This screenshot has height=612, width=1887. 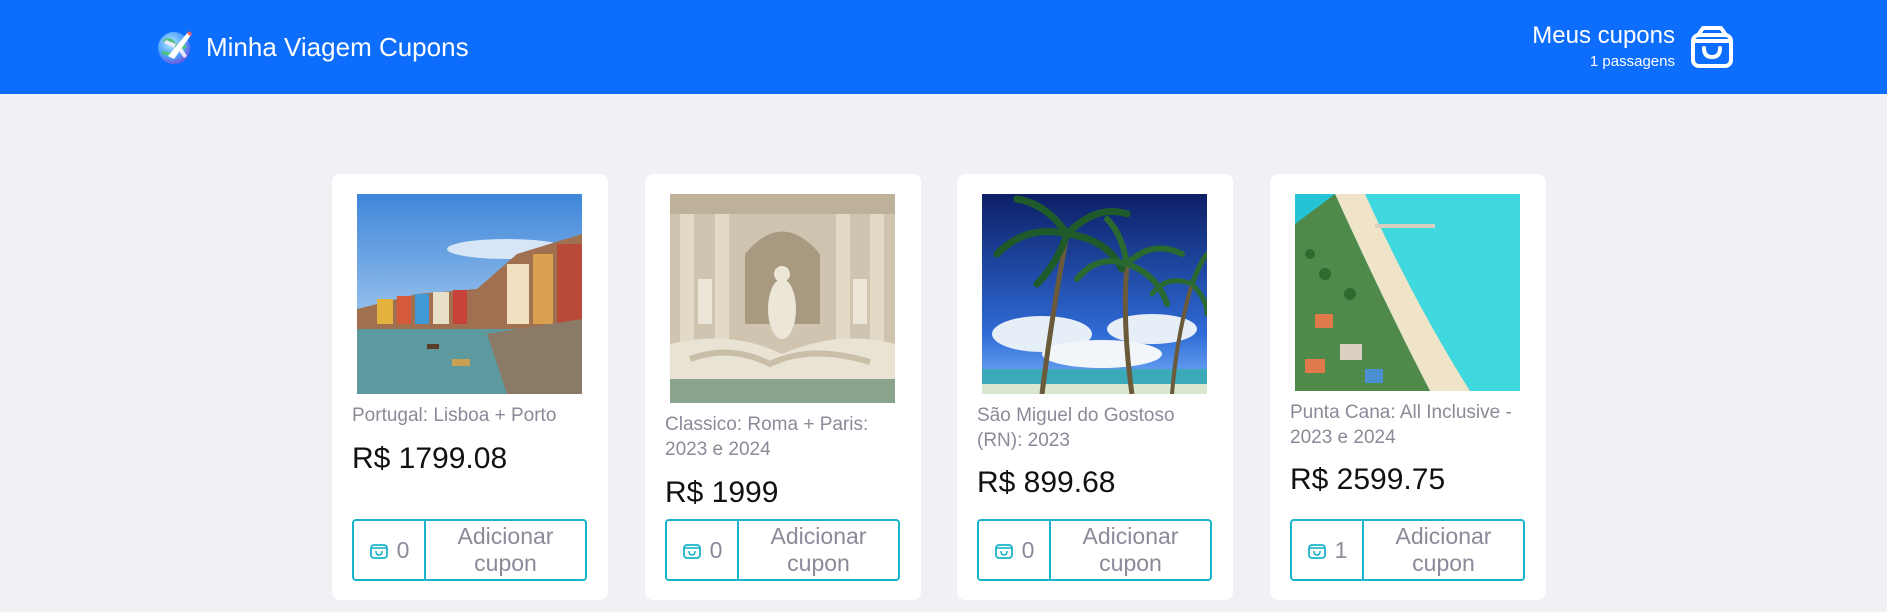 I want to click on cart-summary: Meus cupons 1 passagens, so click(x=1603, y=47).